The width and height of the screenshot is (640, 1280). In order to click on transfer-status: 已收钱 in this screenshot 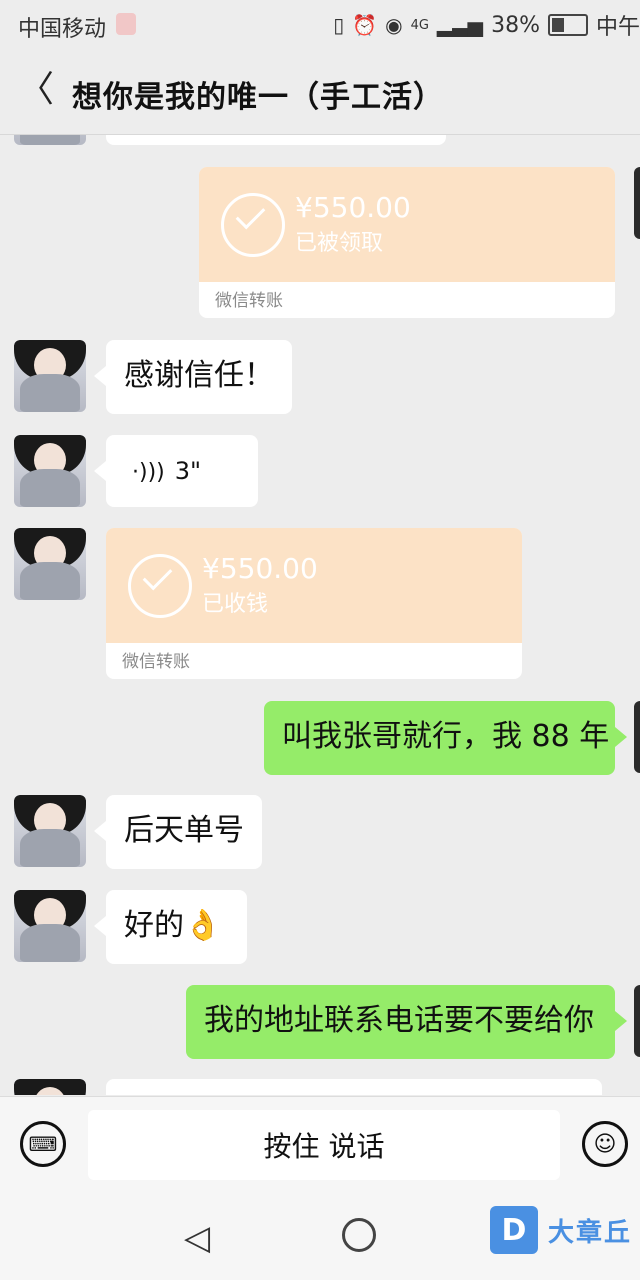, I will do `click(235, 604)`.